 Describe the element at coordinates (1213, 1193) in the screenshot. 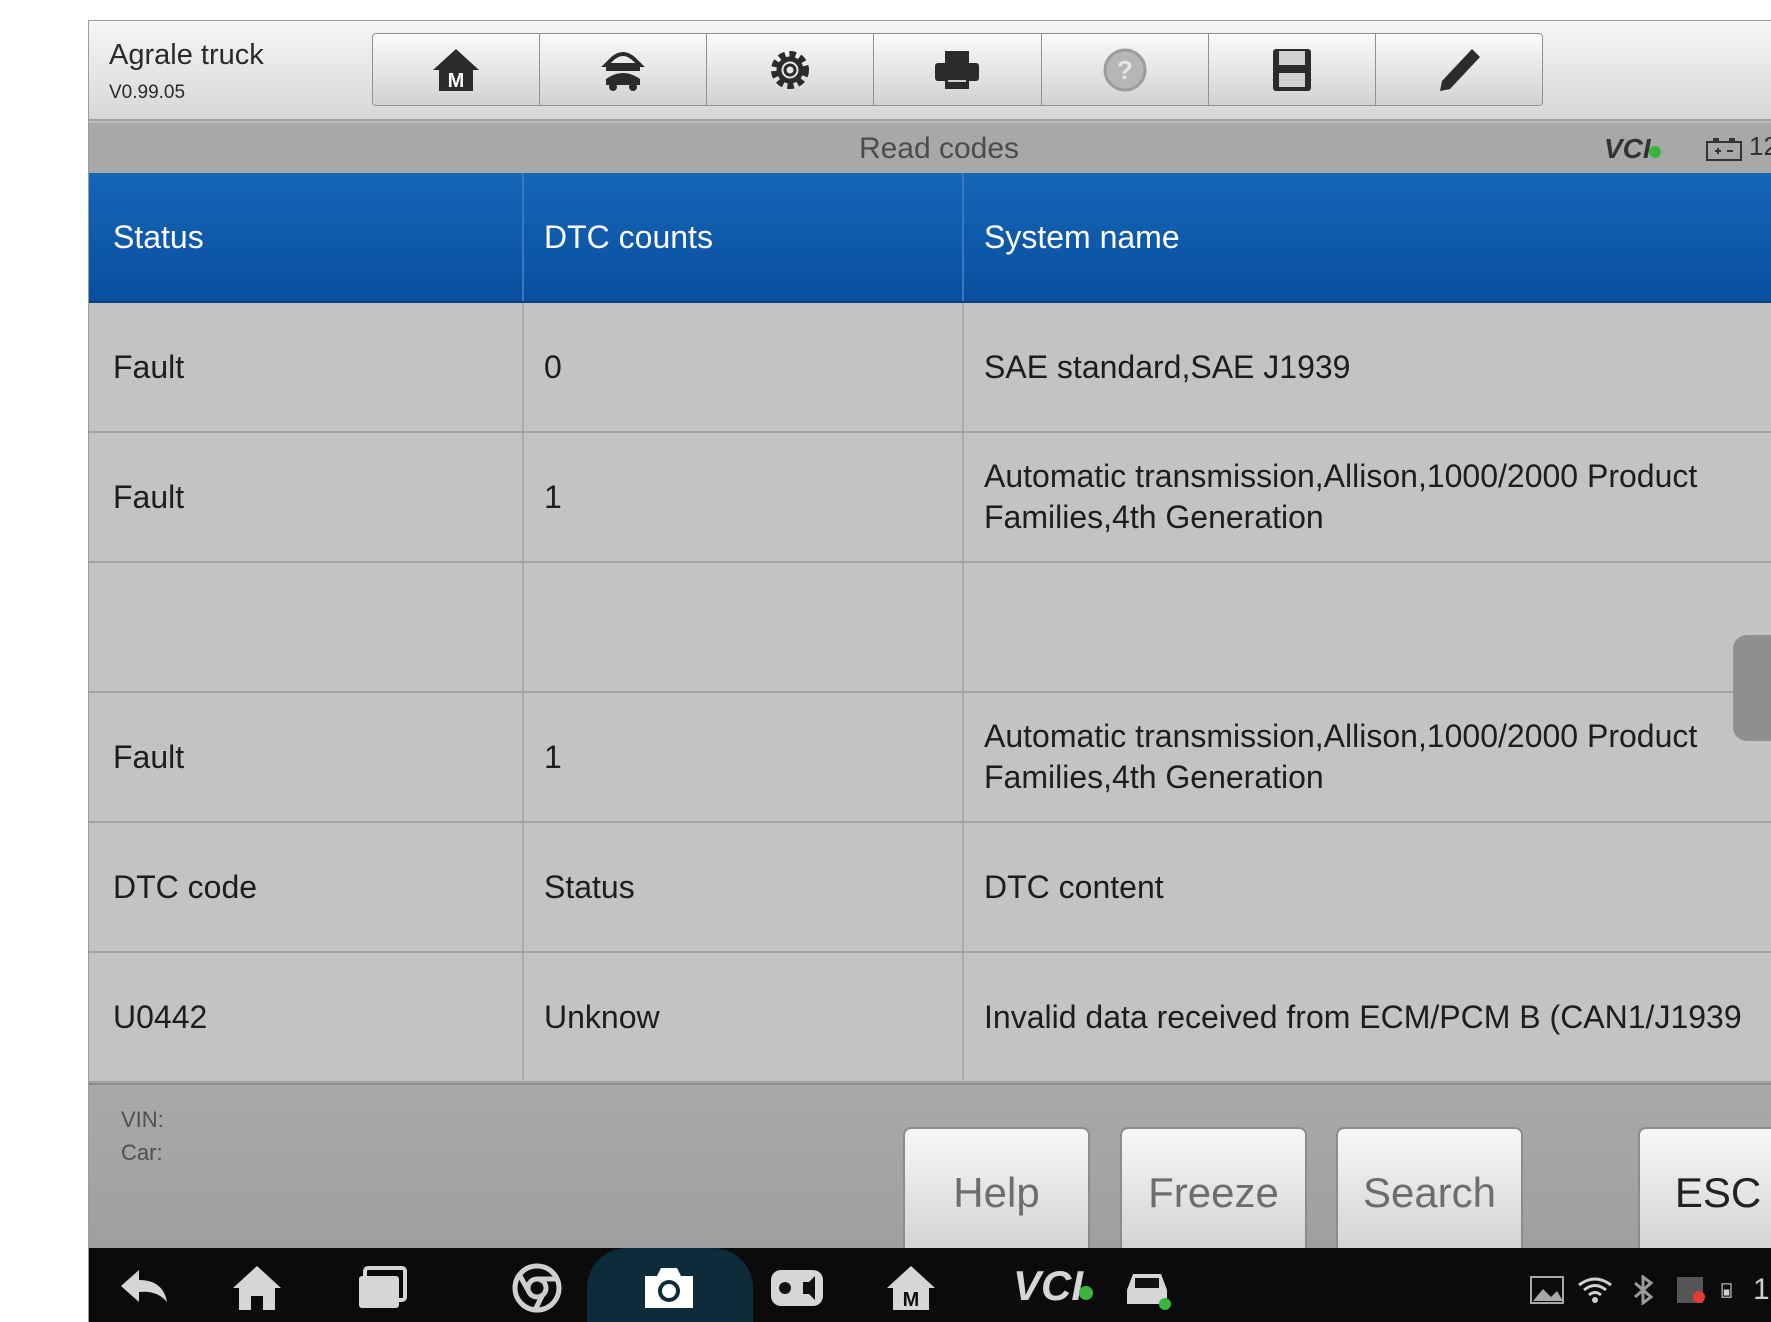

I see `freeze-button: Freeze` at that location.